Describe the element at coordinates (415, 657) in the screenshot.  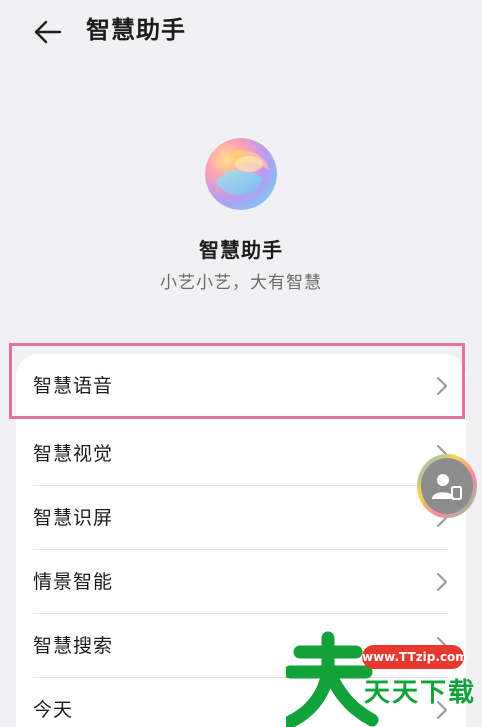
I see `watermark-url: www.TTzip.com` at that location.